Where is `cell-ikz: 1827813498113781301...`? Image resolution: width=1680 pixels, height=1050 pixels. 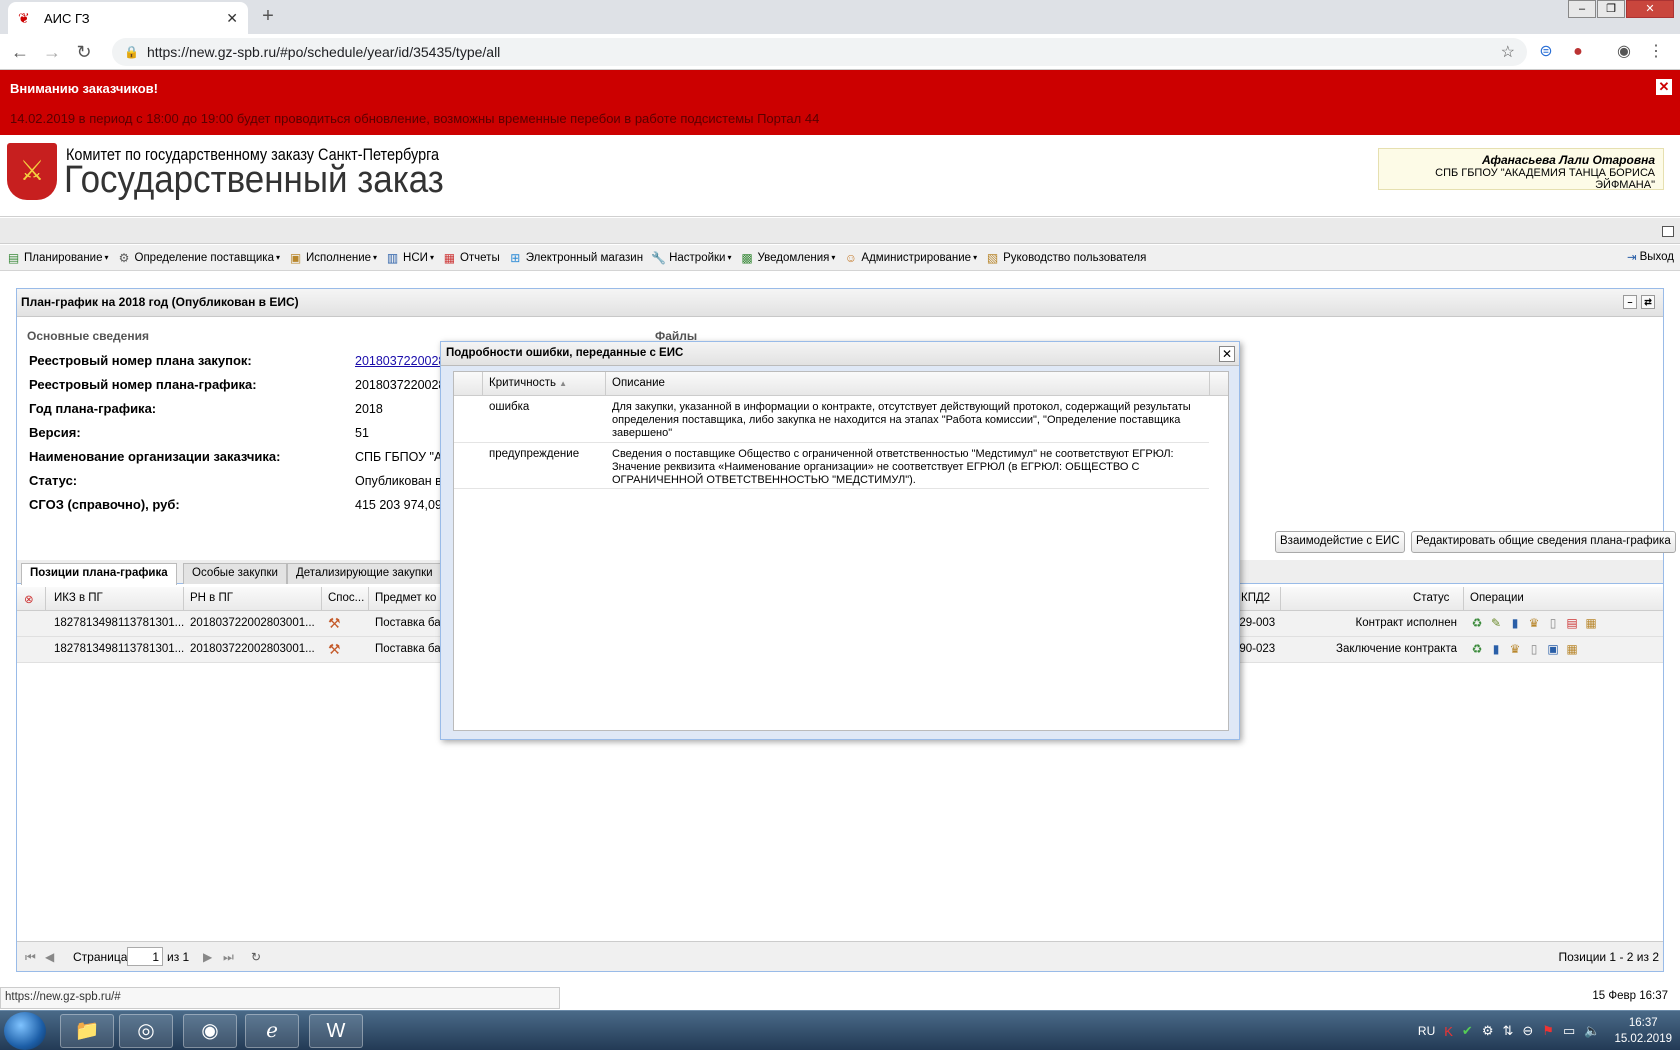
cell-ikz: 1827813498113781301... is located at coordinates (119, 623).